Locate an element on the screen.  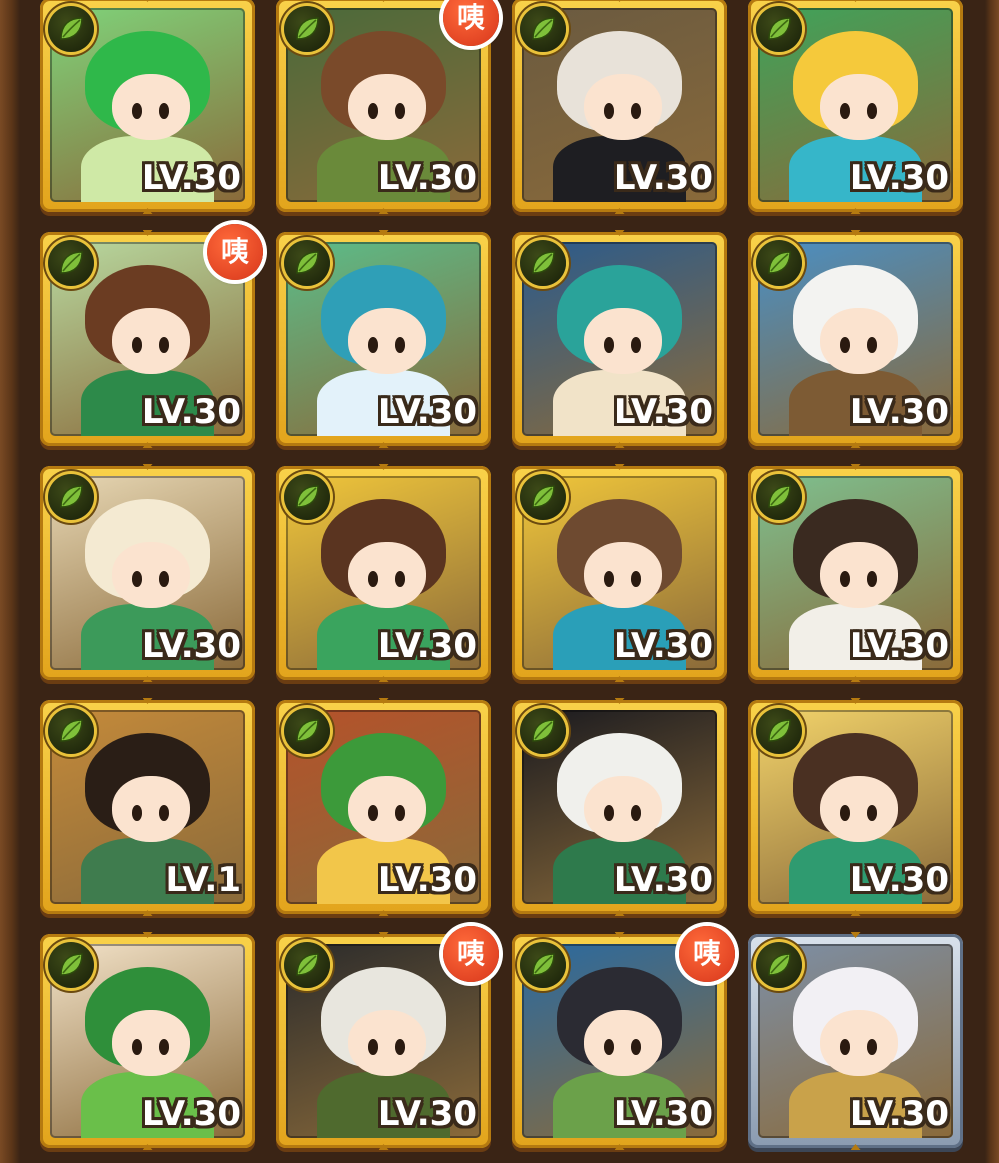
right-frame-border is located at coordinates (992, 581).